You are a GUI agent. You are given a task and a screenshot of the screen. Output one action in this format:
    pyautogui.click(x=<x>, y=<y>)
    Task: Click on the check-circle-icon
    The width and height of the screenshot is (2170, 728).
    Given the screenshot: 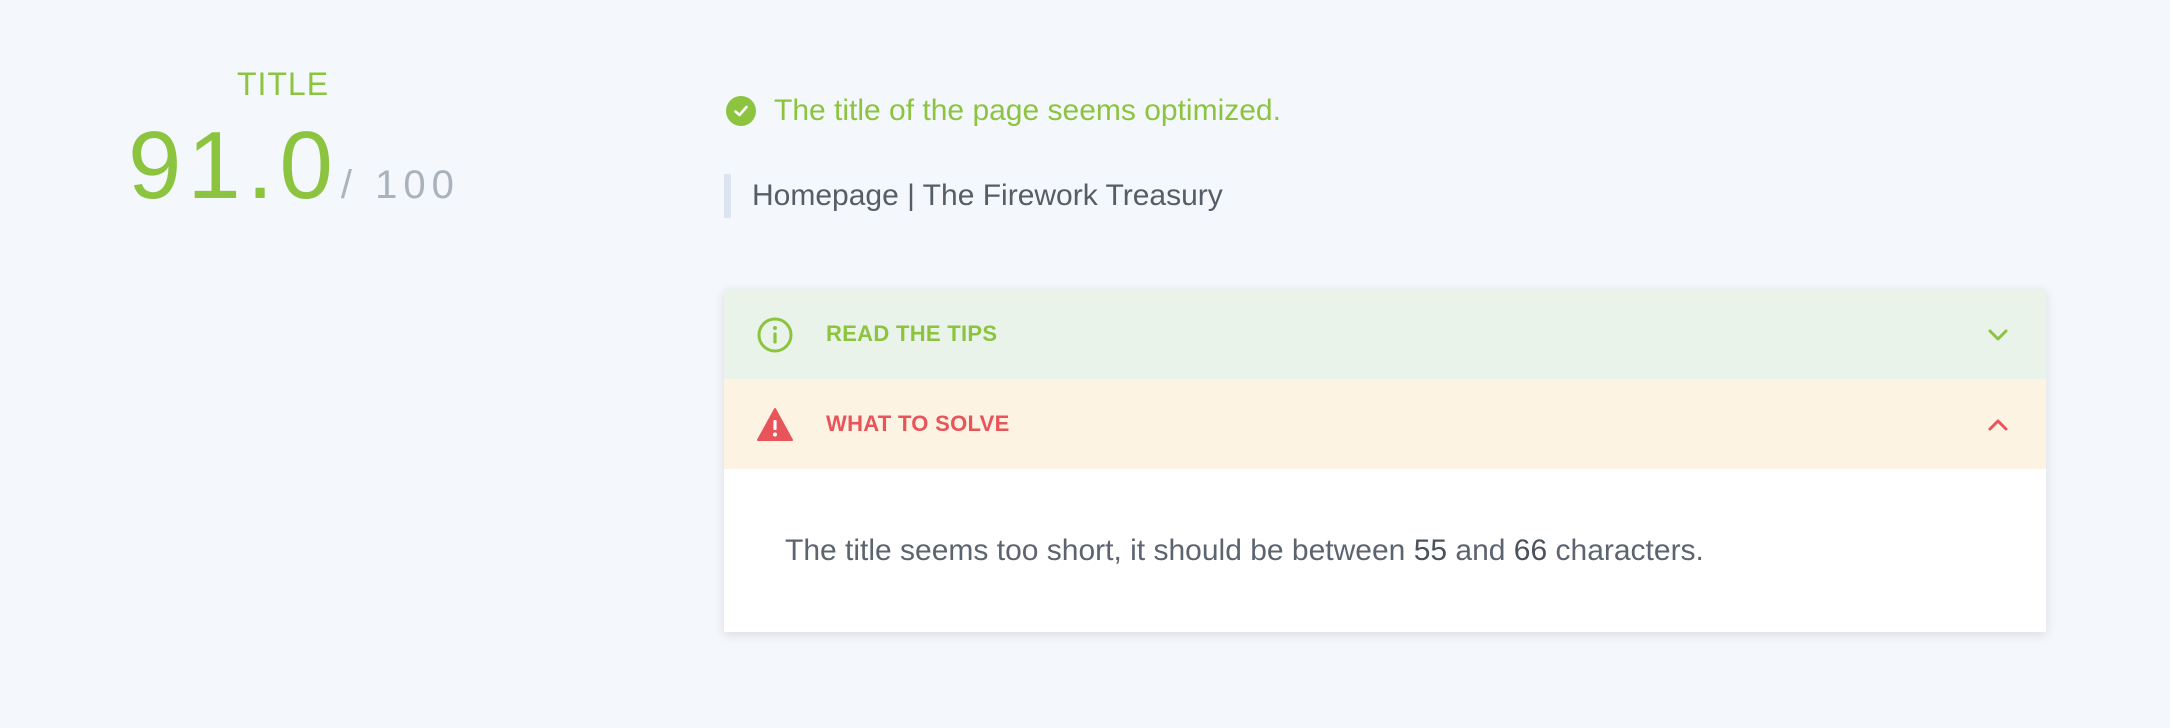 What is the action you would take?
    pyautogui.click(x=741, y=111)
    